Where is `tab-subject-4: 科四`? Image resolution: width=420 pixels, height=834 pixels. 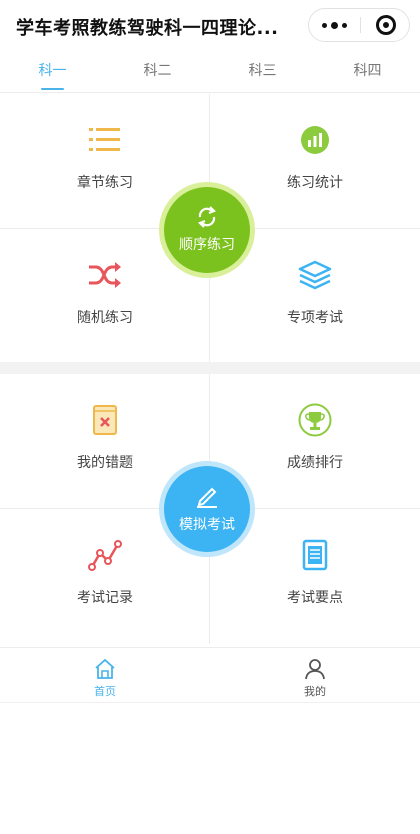
tab-subject-4: 科四 is located at coordinates (367, 71).